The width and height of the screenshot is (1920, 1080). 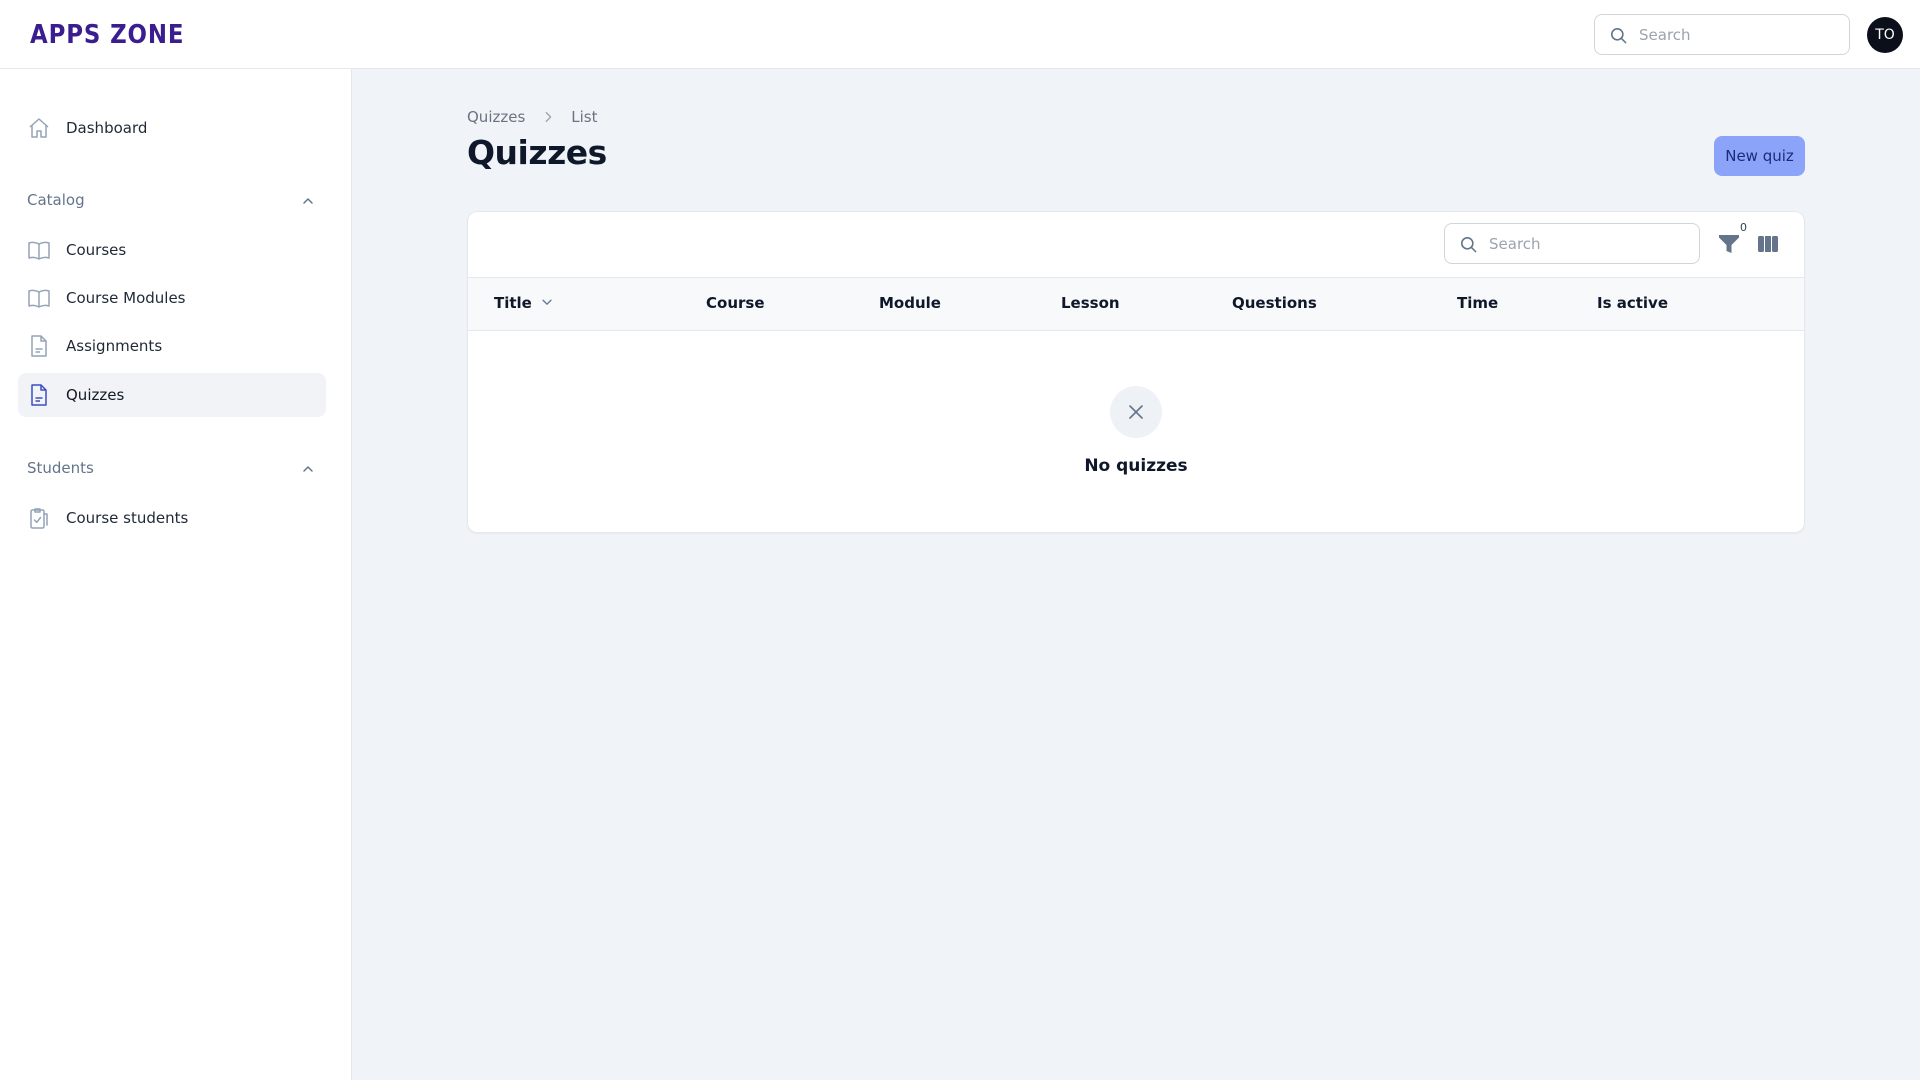 I want to click on column-header-title: Title, so click(x=524, y=303).